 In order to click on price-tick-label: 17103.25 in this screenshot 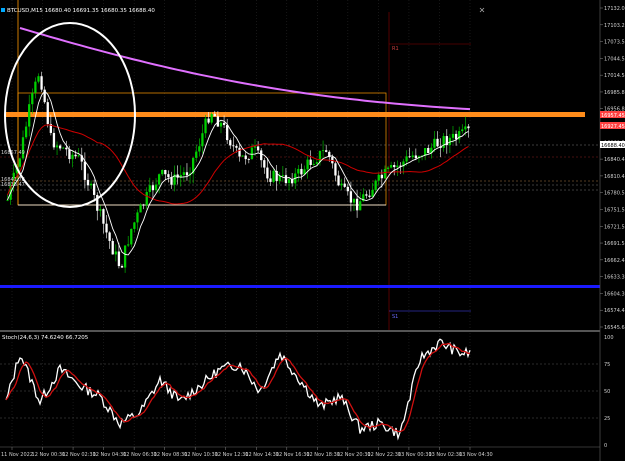, I will do `click(614, 26)`.